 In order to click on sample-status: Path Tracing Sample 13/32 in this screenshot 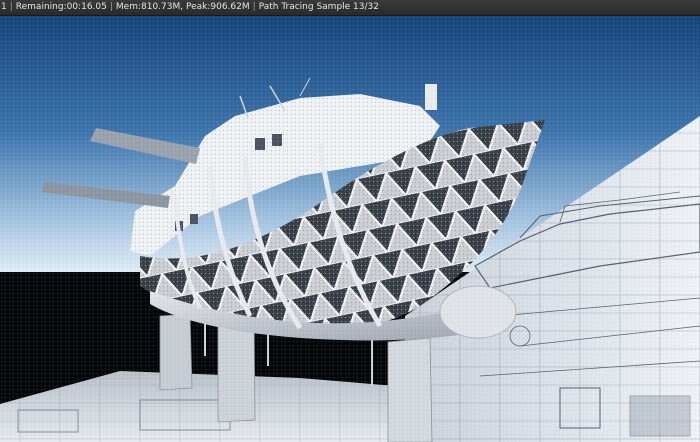, I will do `click(318, 7)`.